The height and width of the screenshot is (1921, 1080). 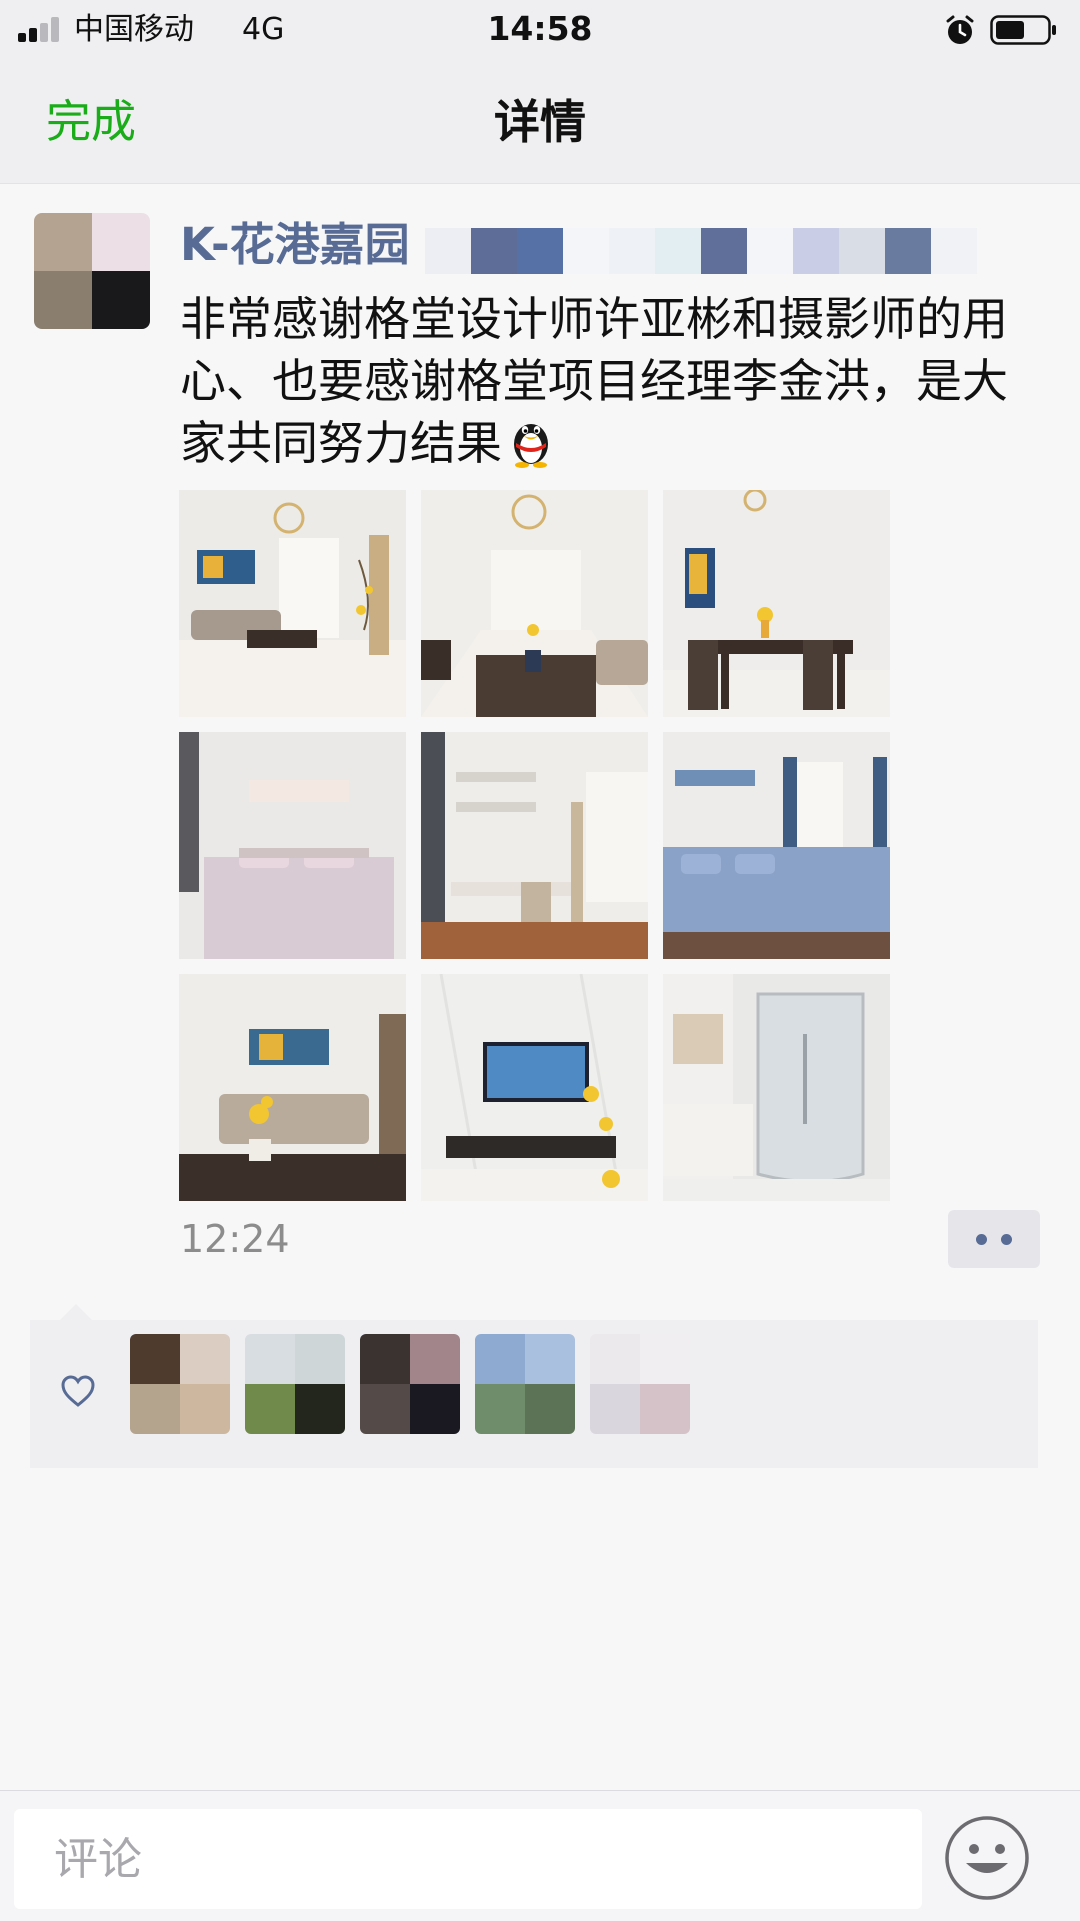 What do you see at coordinates (994, 1239) in the screenshot?
I see `more-actions-button` at bounding box center [994, 1239].